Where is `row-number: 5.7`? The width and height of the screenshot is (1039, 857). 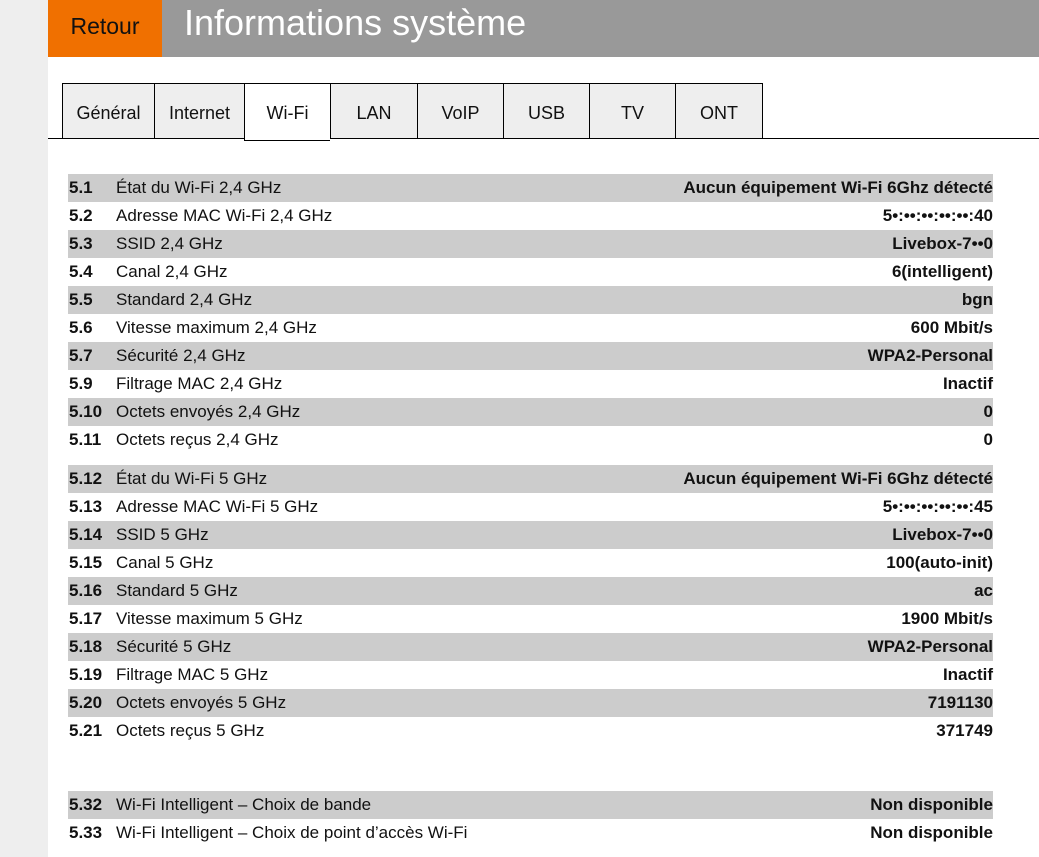 row-number: 5.7 is located at coordinates (81, 355).